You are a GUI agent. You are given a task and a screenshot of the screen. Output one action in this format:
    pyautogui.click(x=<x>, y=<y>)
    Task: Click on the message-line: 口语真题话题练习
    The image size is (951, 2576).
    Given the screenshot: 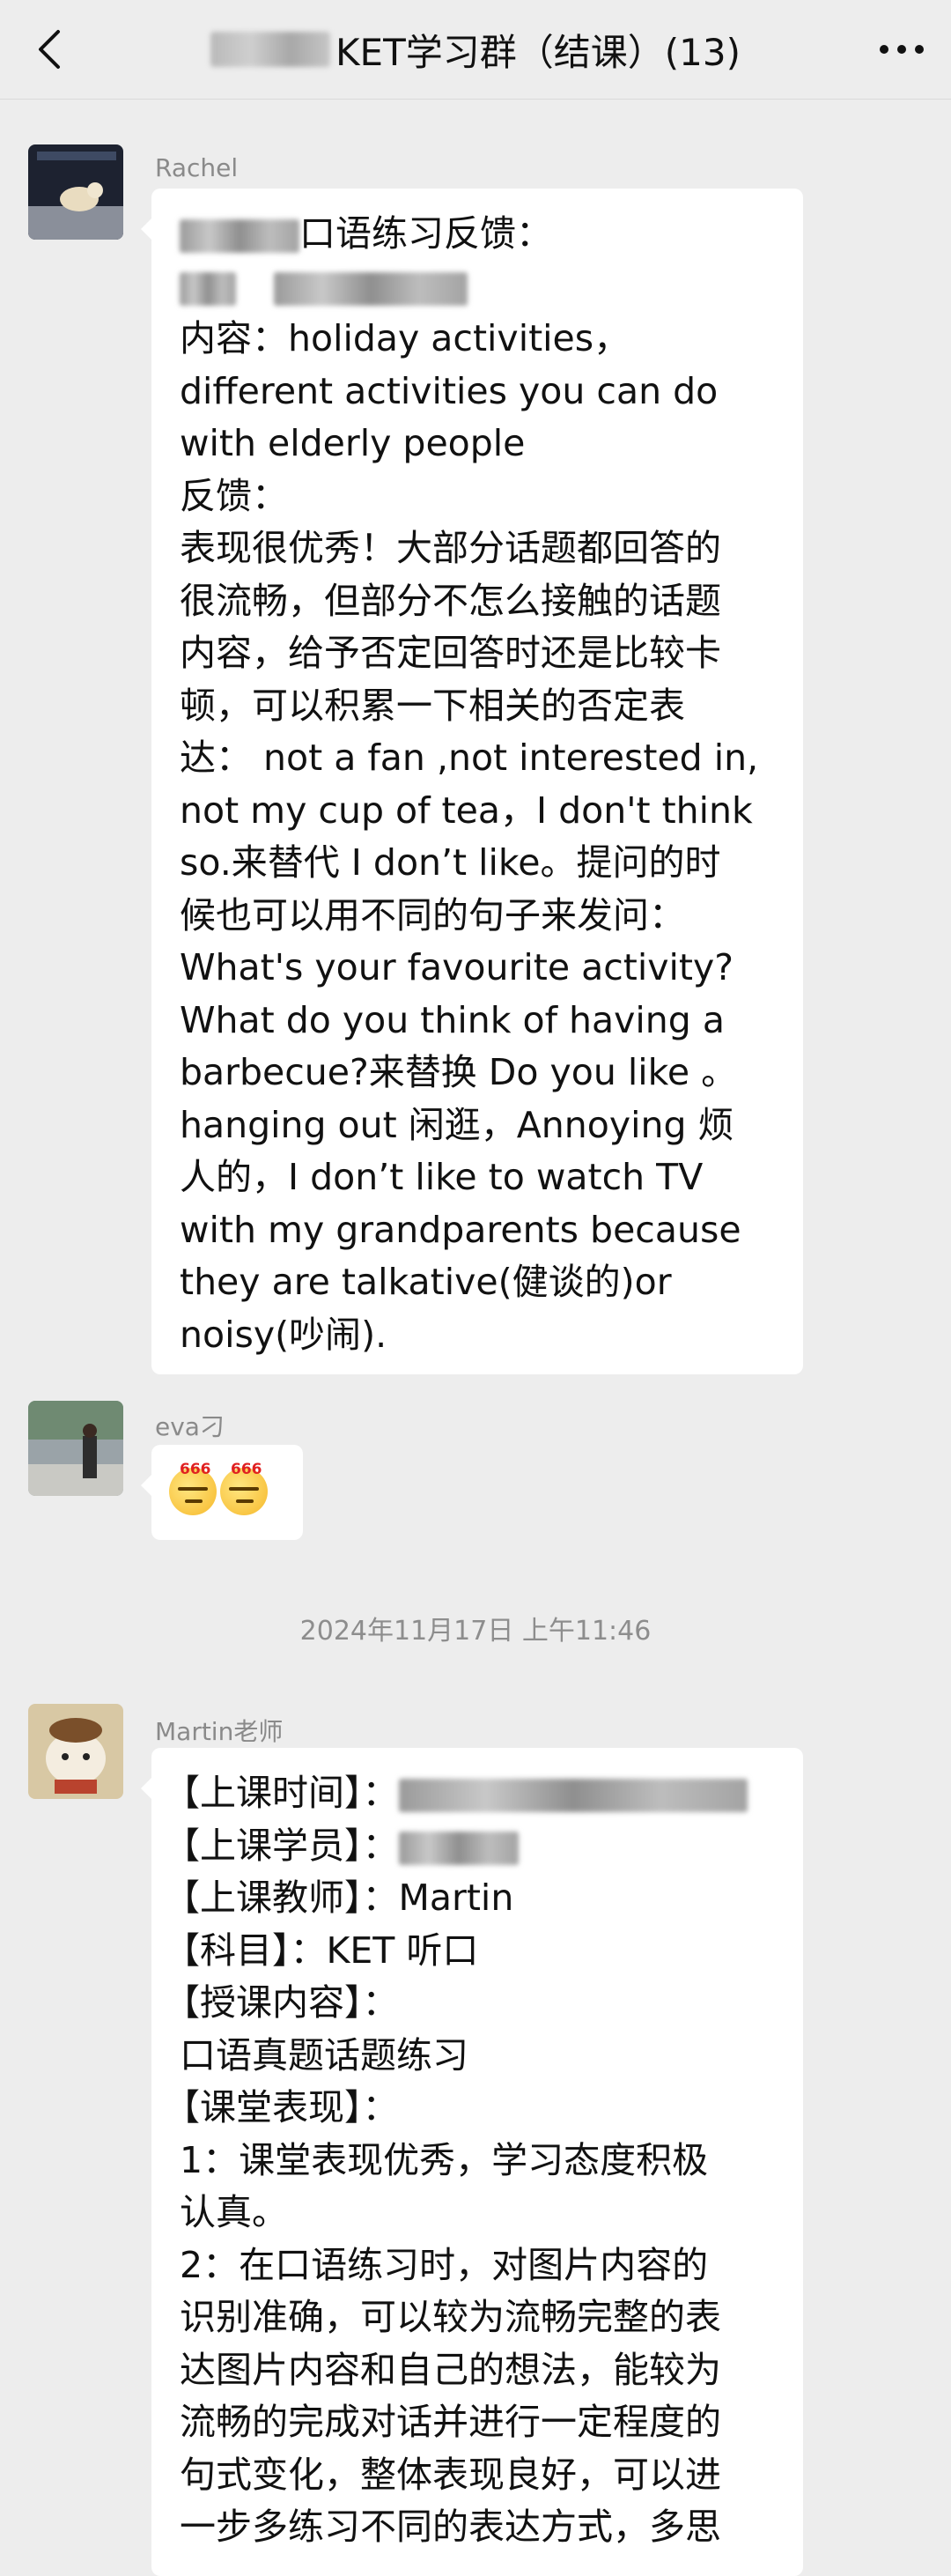 What is the action you would take?
    pyautogui.click(x=324, y=2055)
    